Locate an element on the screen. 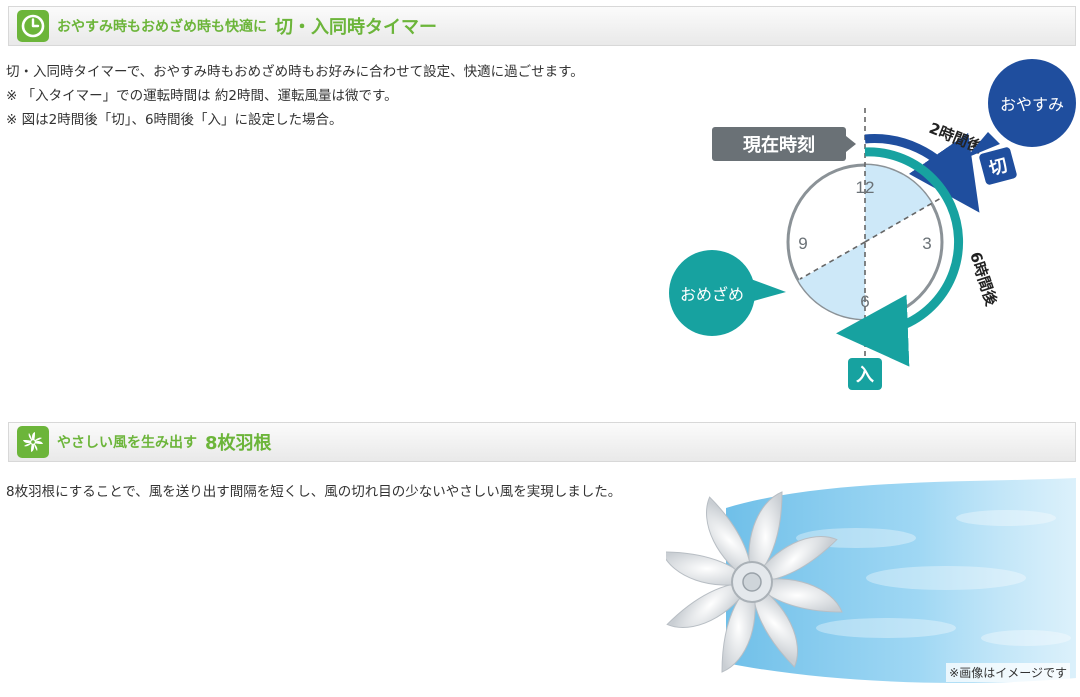 The image size is (1080, 697). on-badge: 入 is located at coordinates (865, 374).